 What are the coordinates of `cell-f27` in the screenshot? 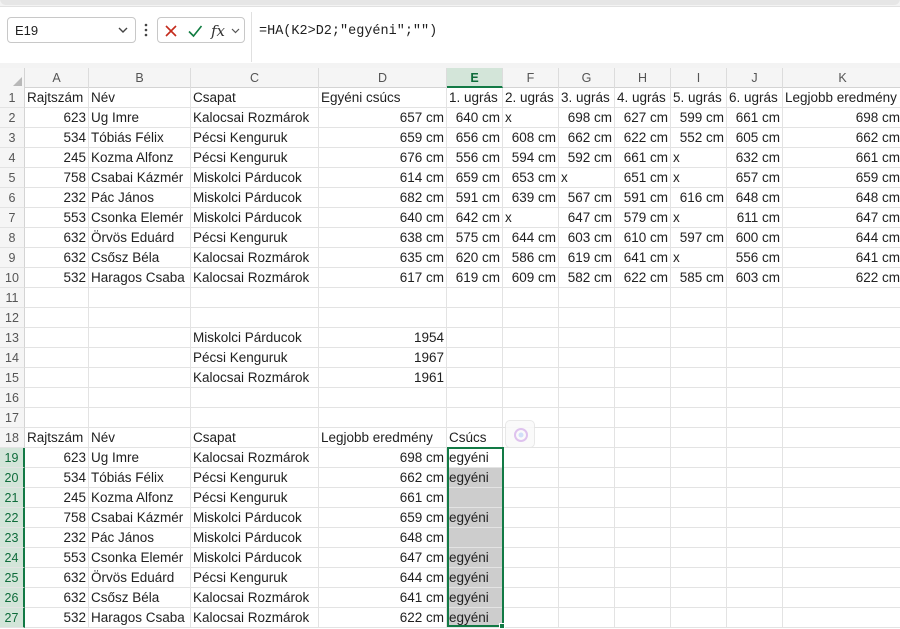 It's located at (531, 618).